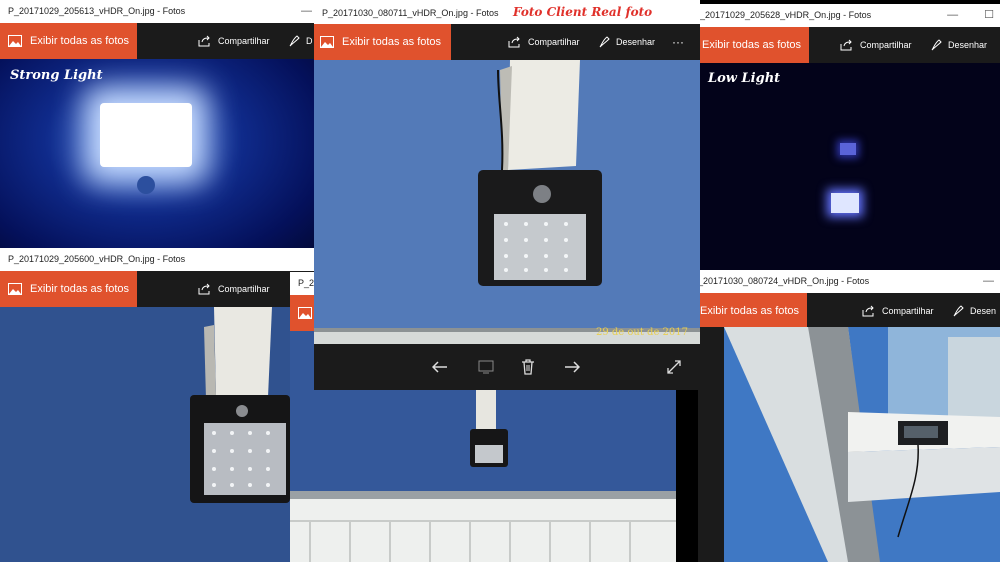 The width and height of the screenshot is (1000, 562). What do you see at coordinates (744, 78) in the screenshot?
I see `photo-caption: Low Light` at bounding box center [744, 78].